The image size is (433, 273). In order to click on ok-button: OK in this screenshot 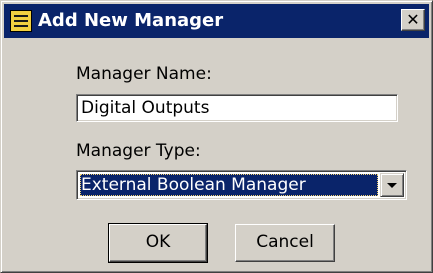, I will do `click(158, 243)`.